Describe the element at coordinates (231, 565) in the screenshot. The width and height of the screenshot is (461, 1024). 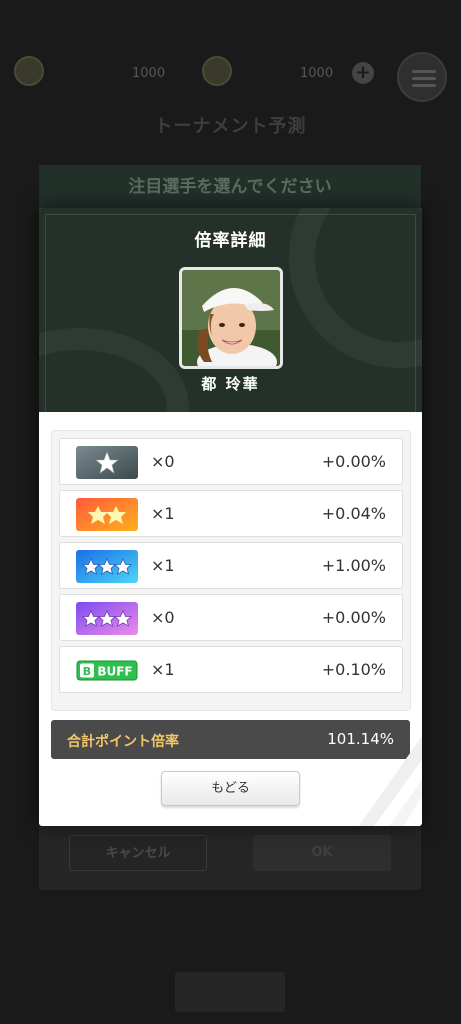
I see `list-item: ×1 +1.00%` at that location.